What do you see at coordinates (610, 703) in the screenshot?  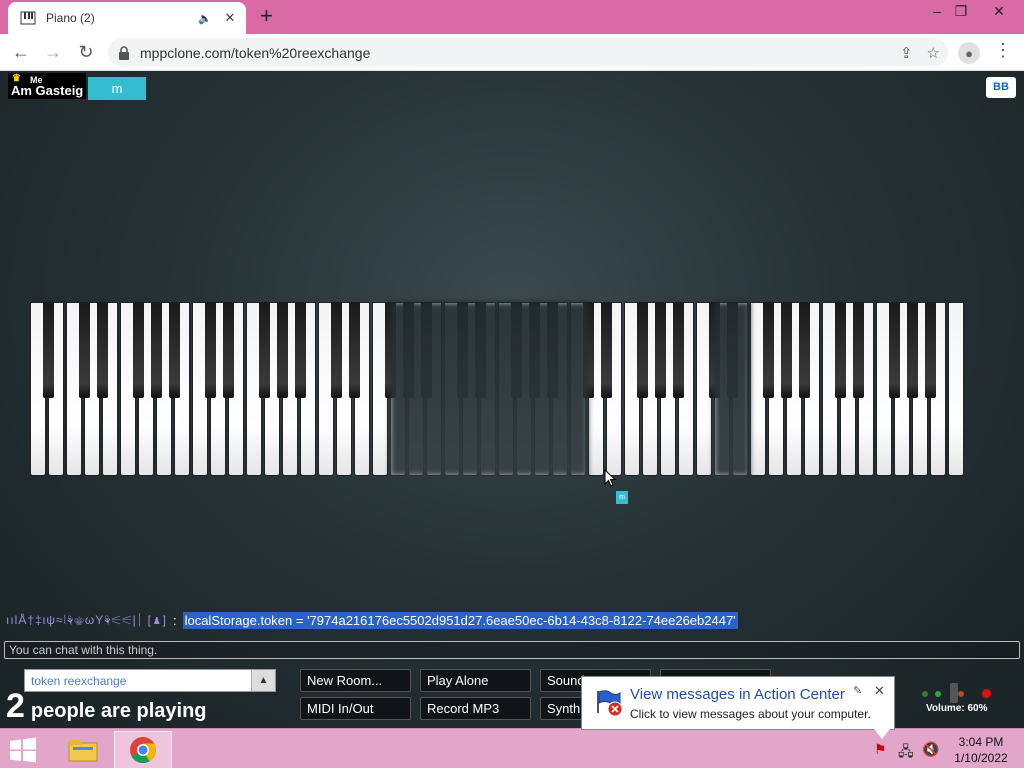 I see `flag-warning-icon` at bounding box center [610, 703].